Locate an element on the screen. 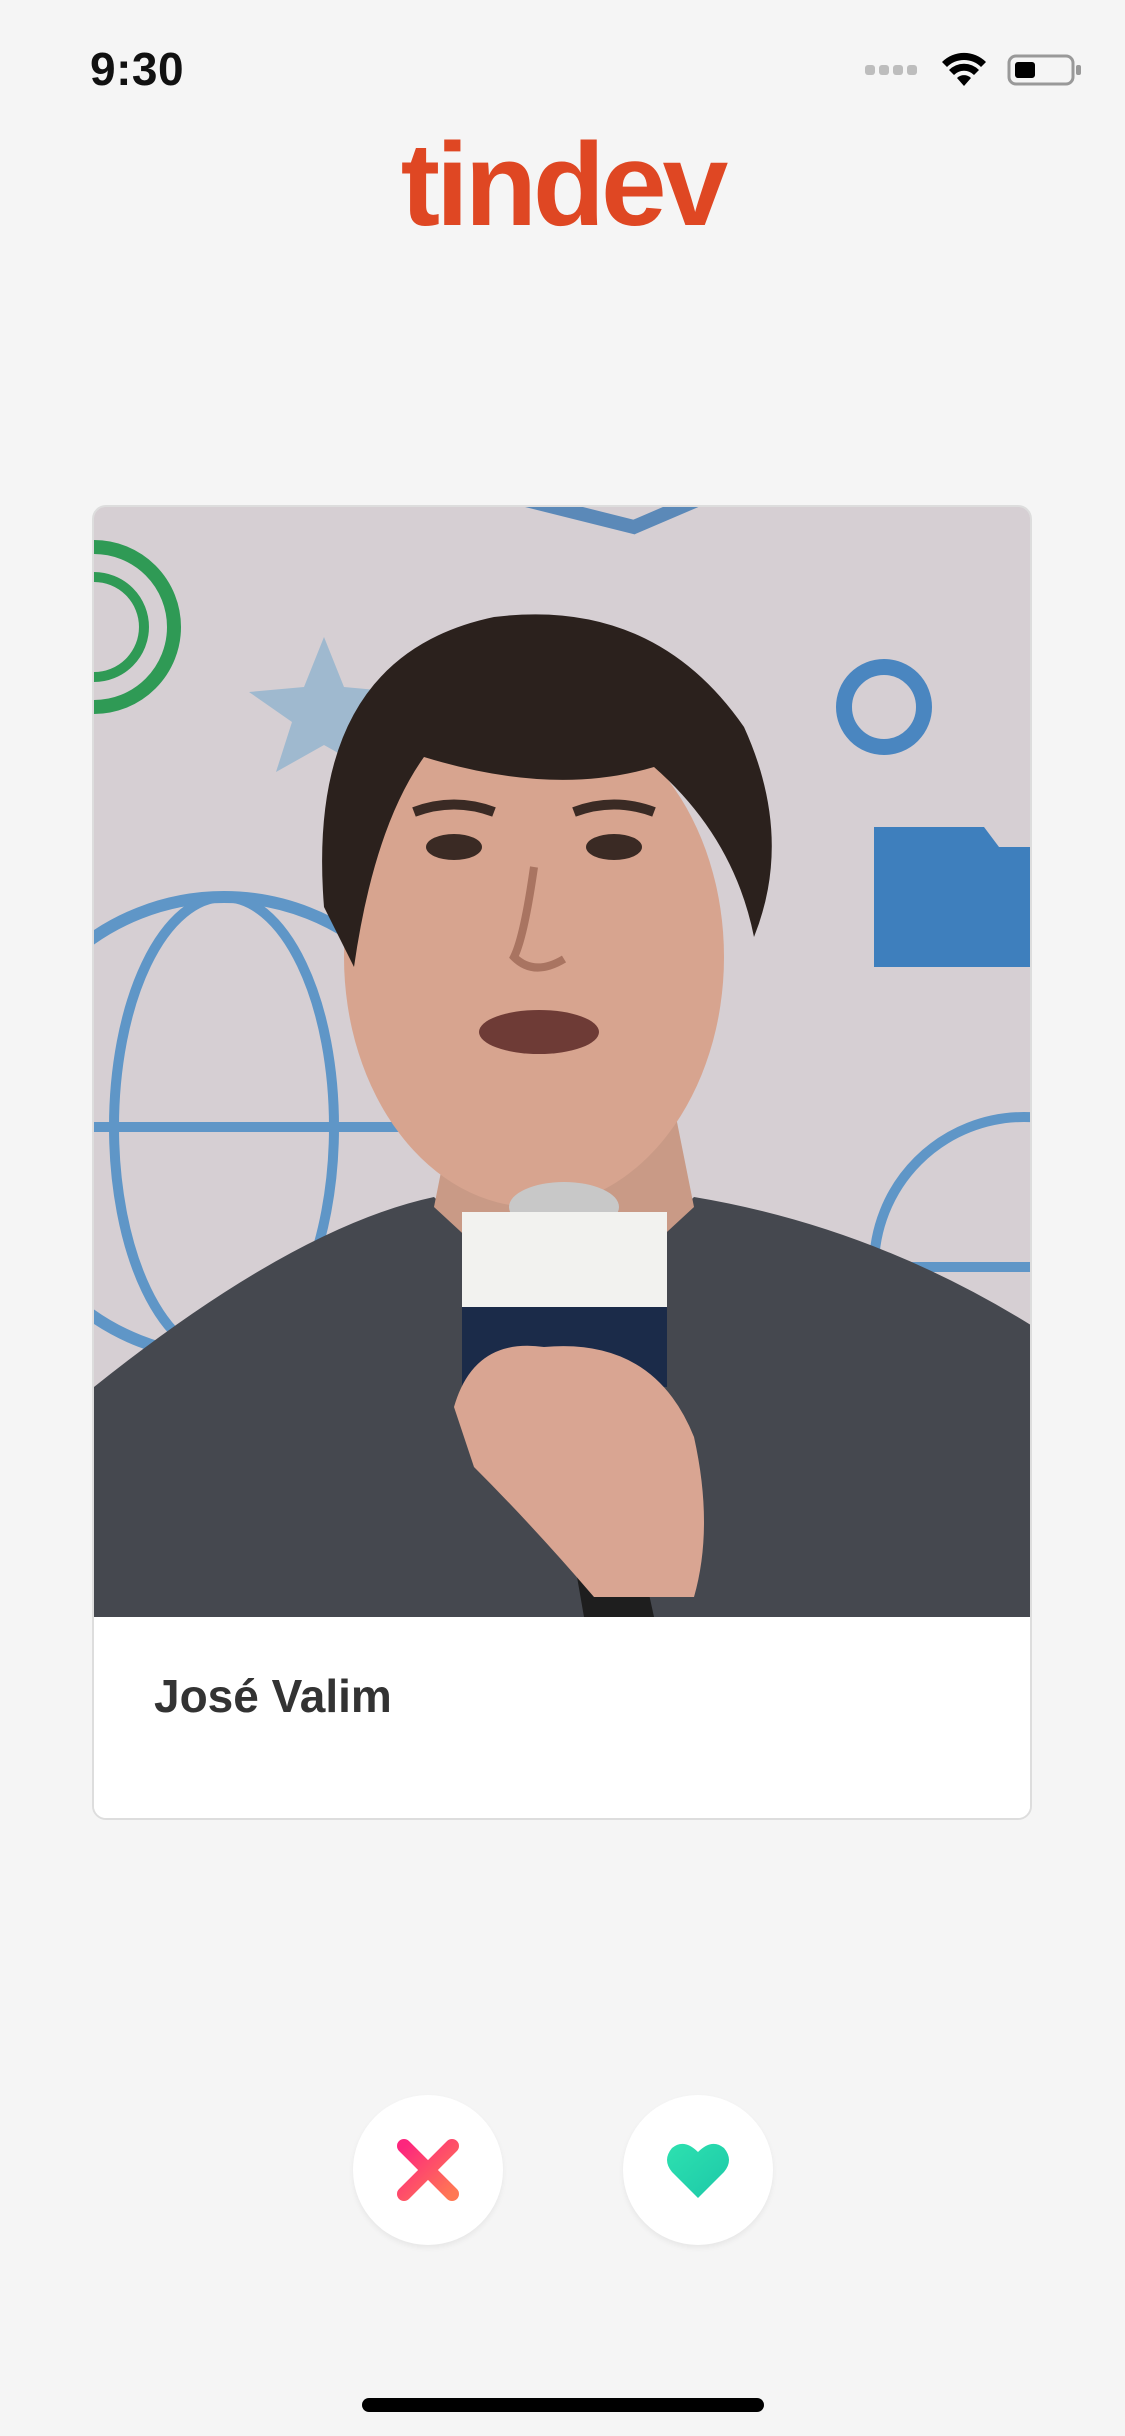 The image size is (1125, 2436). profile-card-footer: José Valim is located at coordinates (562, 1717).